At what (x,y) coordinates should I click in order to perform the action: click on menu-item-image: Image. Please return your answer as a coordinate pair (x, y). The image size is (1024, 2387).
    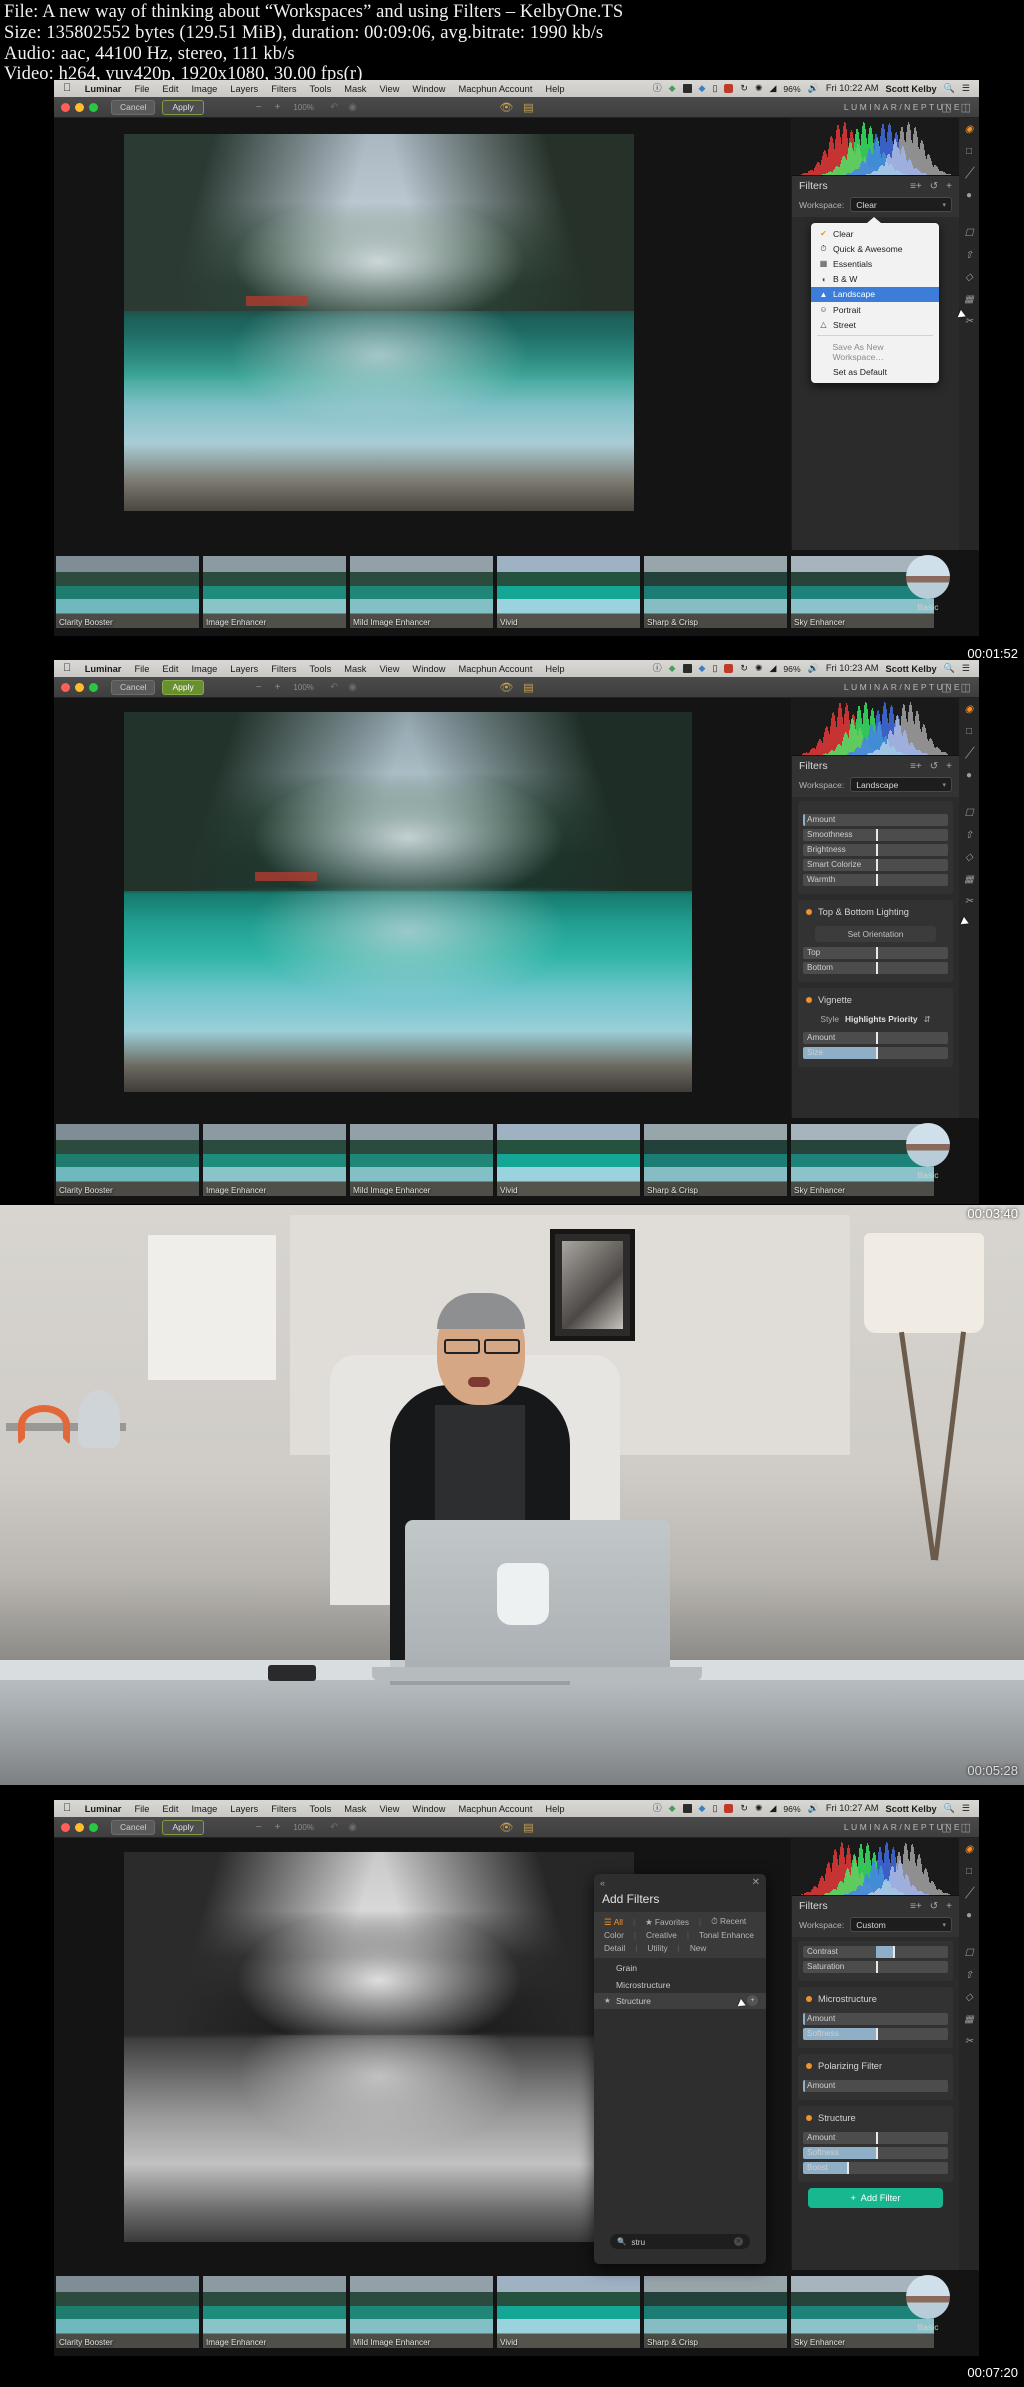
    Looking at the image, I should click on (204, 89).